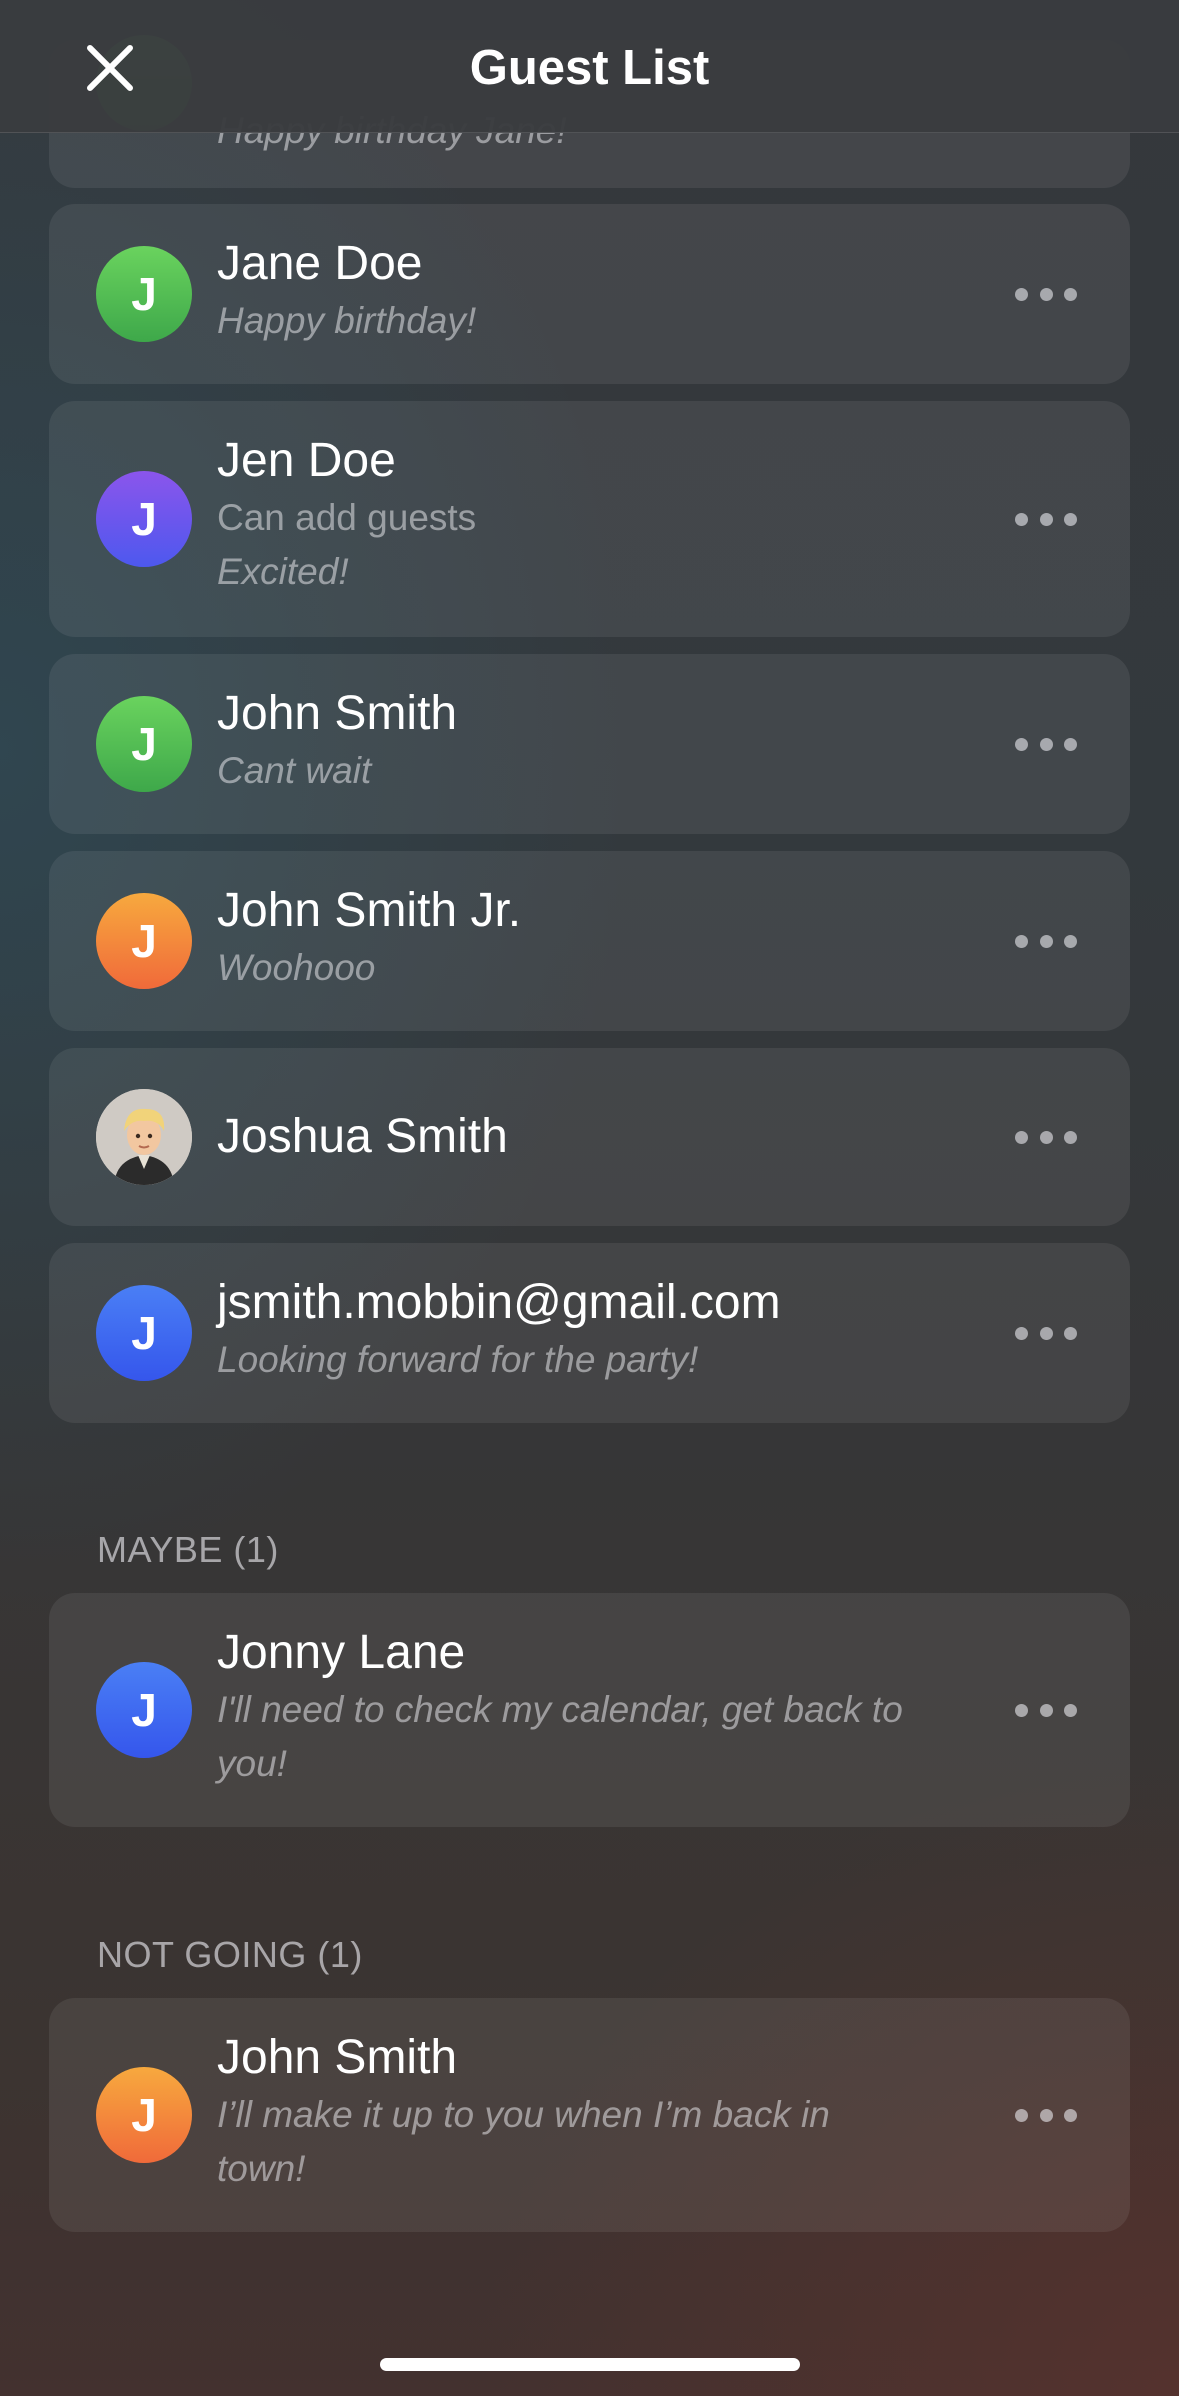 The image size is (1179, 2396). What do you see at coordinates (589, 941) in the screenshot?
I see `guest-card: J John Smith Jr. Woohooo` at bounding box center [589, 941].